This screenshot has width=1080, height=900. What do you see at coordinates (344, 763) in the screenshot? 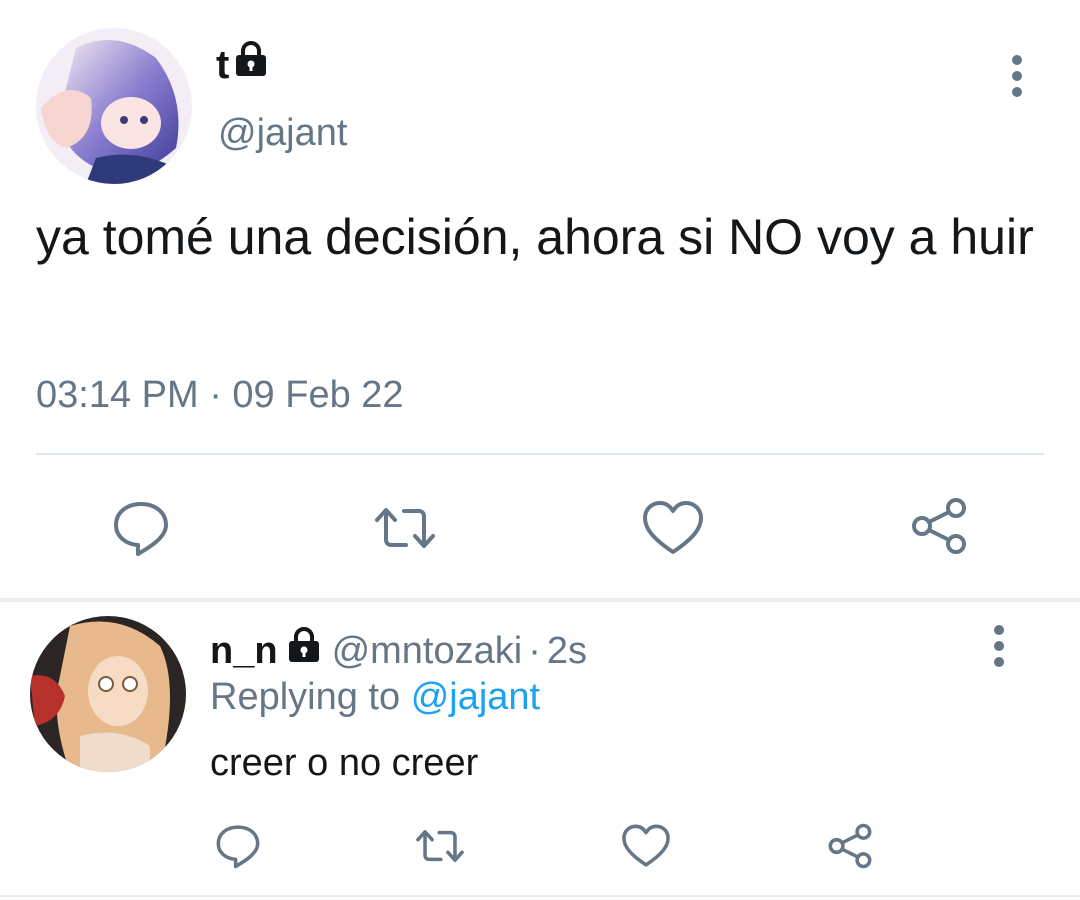
I see `reply-text: creer o no creer` at bounding box center [344, 763].